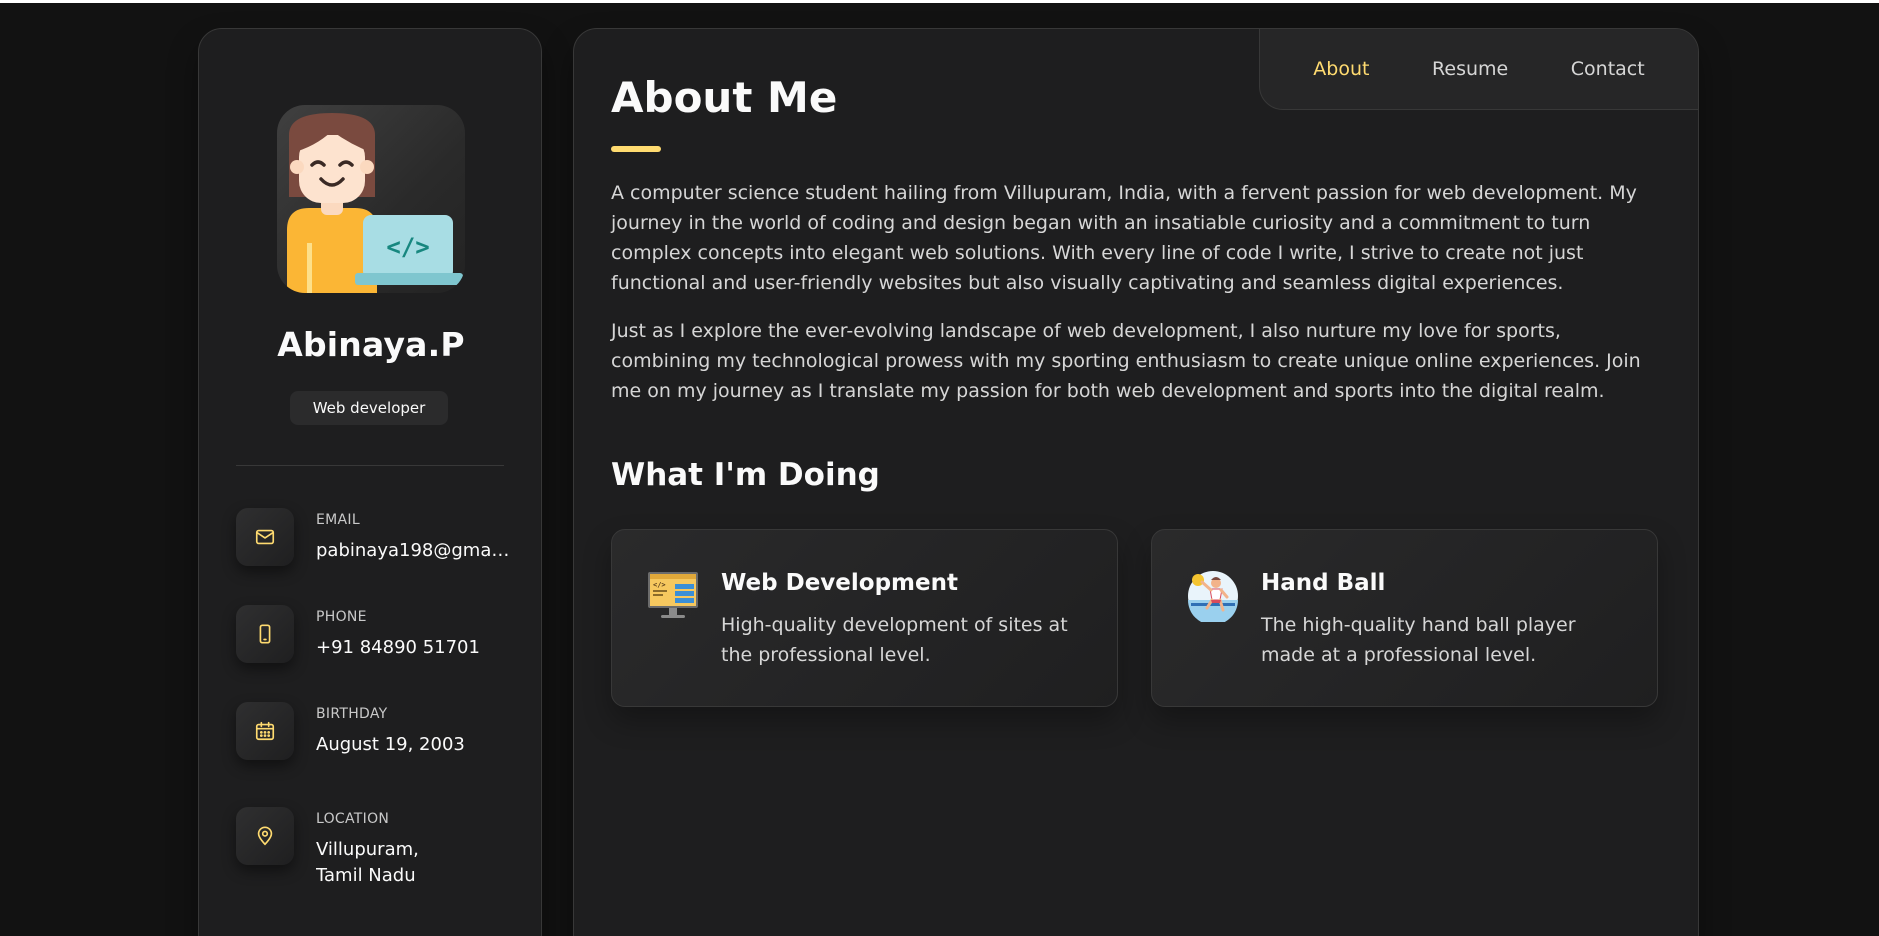 This screenshot has width=1879, height=936. What do you see at coordinates (369, 408) in the screenshot?
I see `profile-title-badge: Web developer` at bounding box center [369, 408].